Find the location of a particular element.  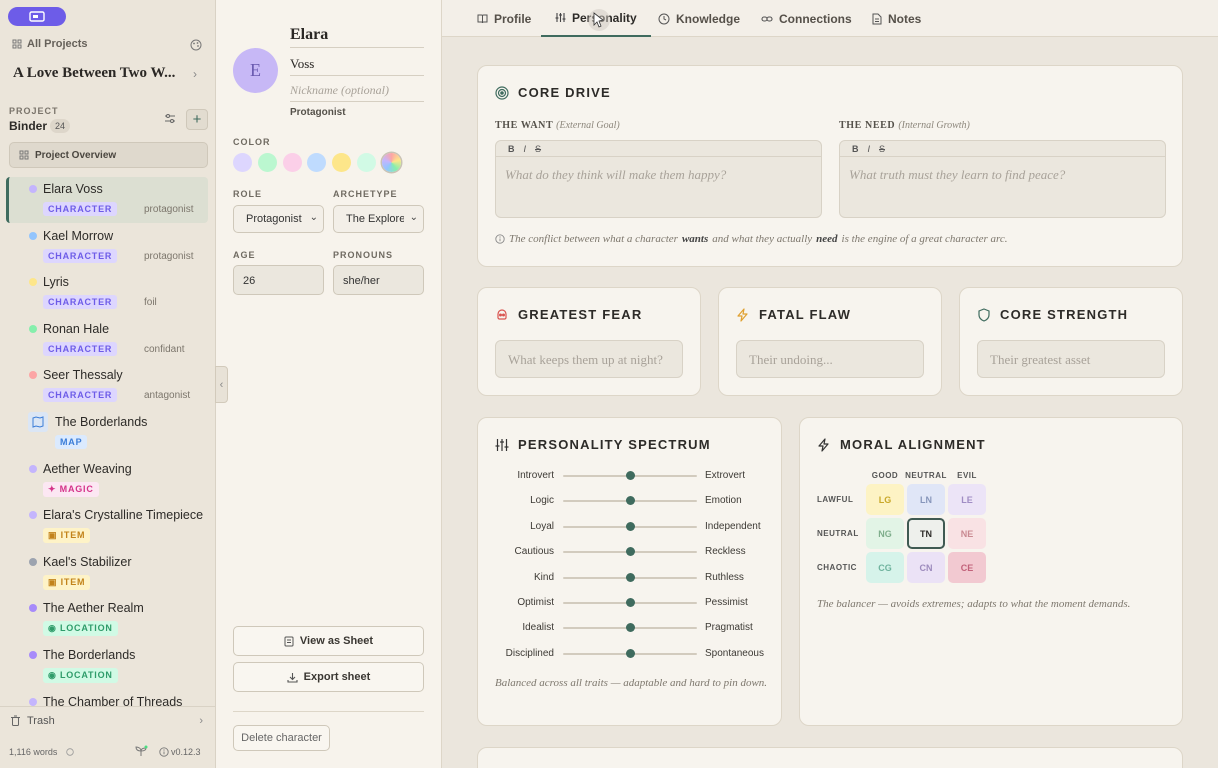

trash-button: Trash › is located at coordinates (107, 720).